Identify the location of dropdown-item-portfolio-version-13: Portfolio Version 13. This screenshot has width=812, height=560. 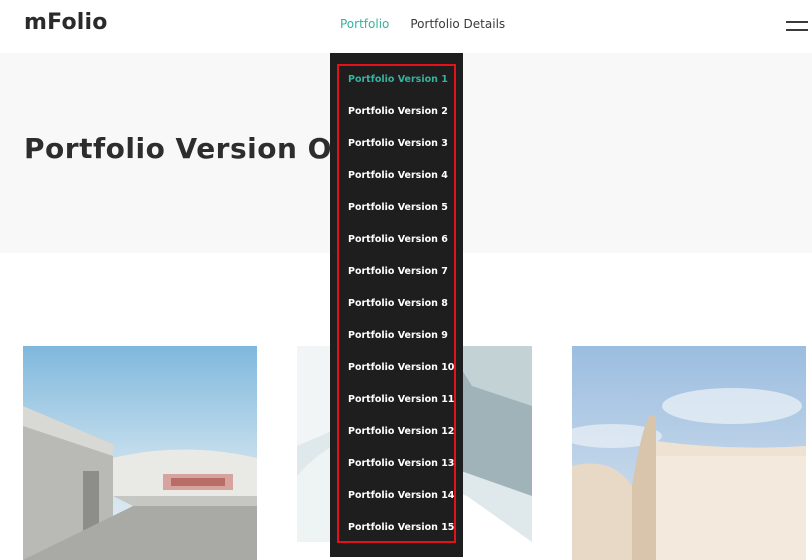
(401, 473).